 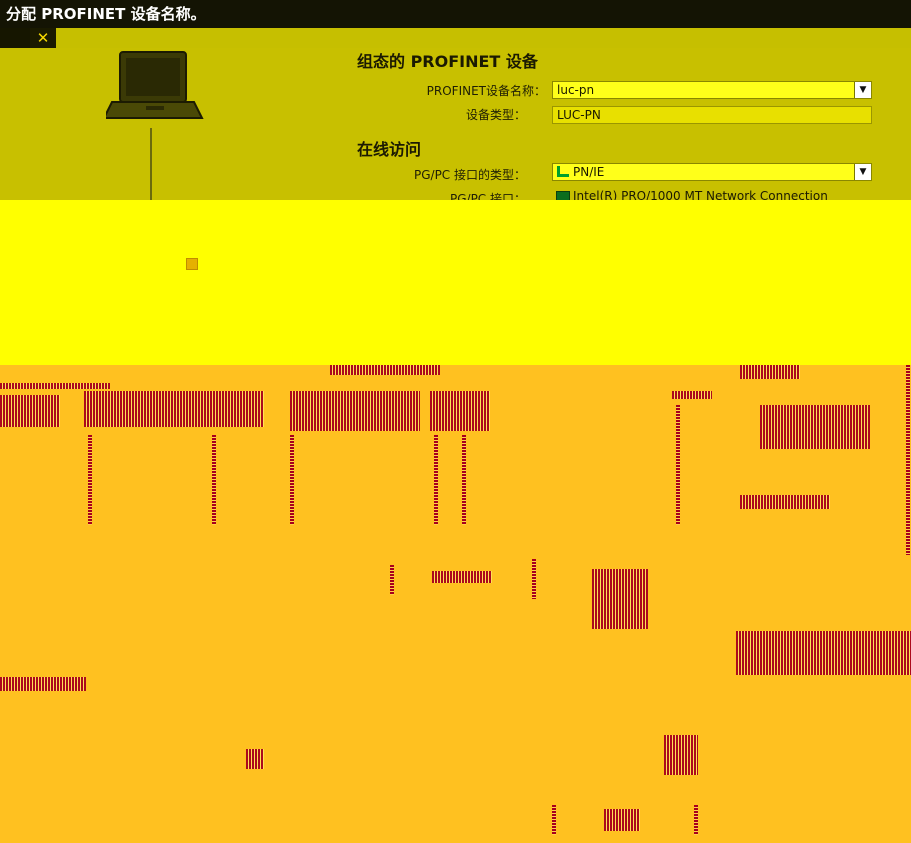 What do you see at coordinates (455, 38) in the screenshot?
I see `toolbar: ✕` at bounding box center [455, 38].